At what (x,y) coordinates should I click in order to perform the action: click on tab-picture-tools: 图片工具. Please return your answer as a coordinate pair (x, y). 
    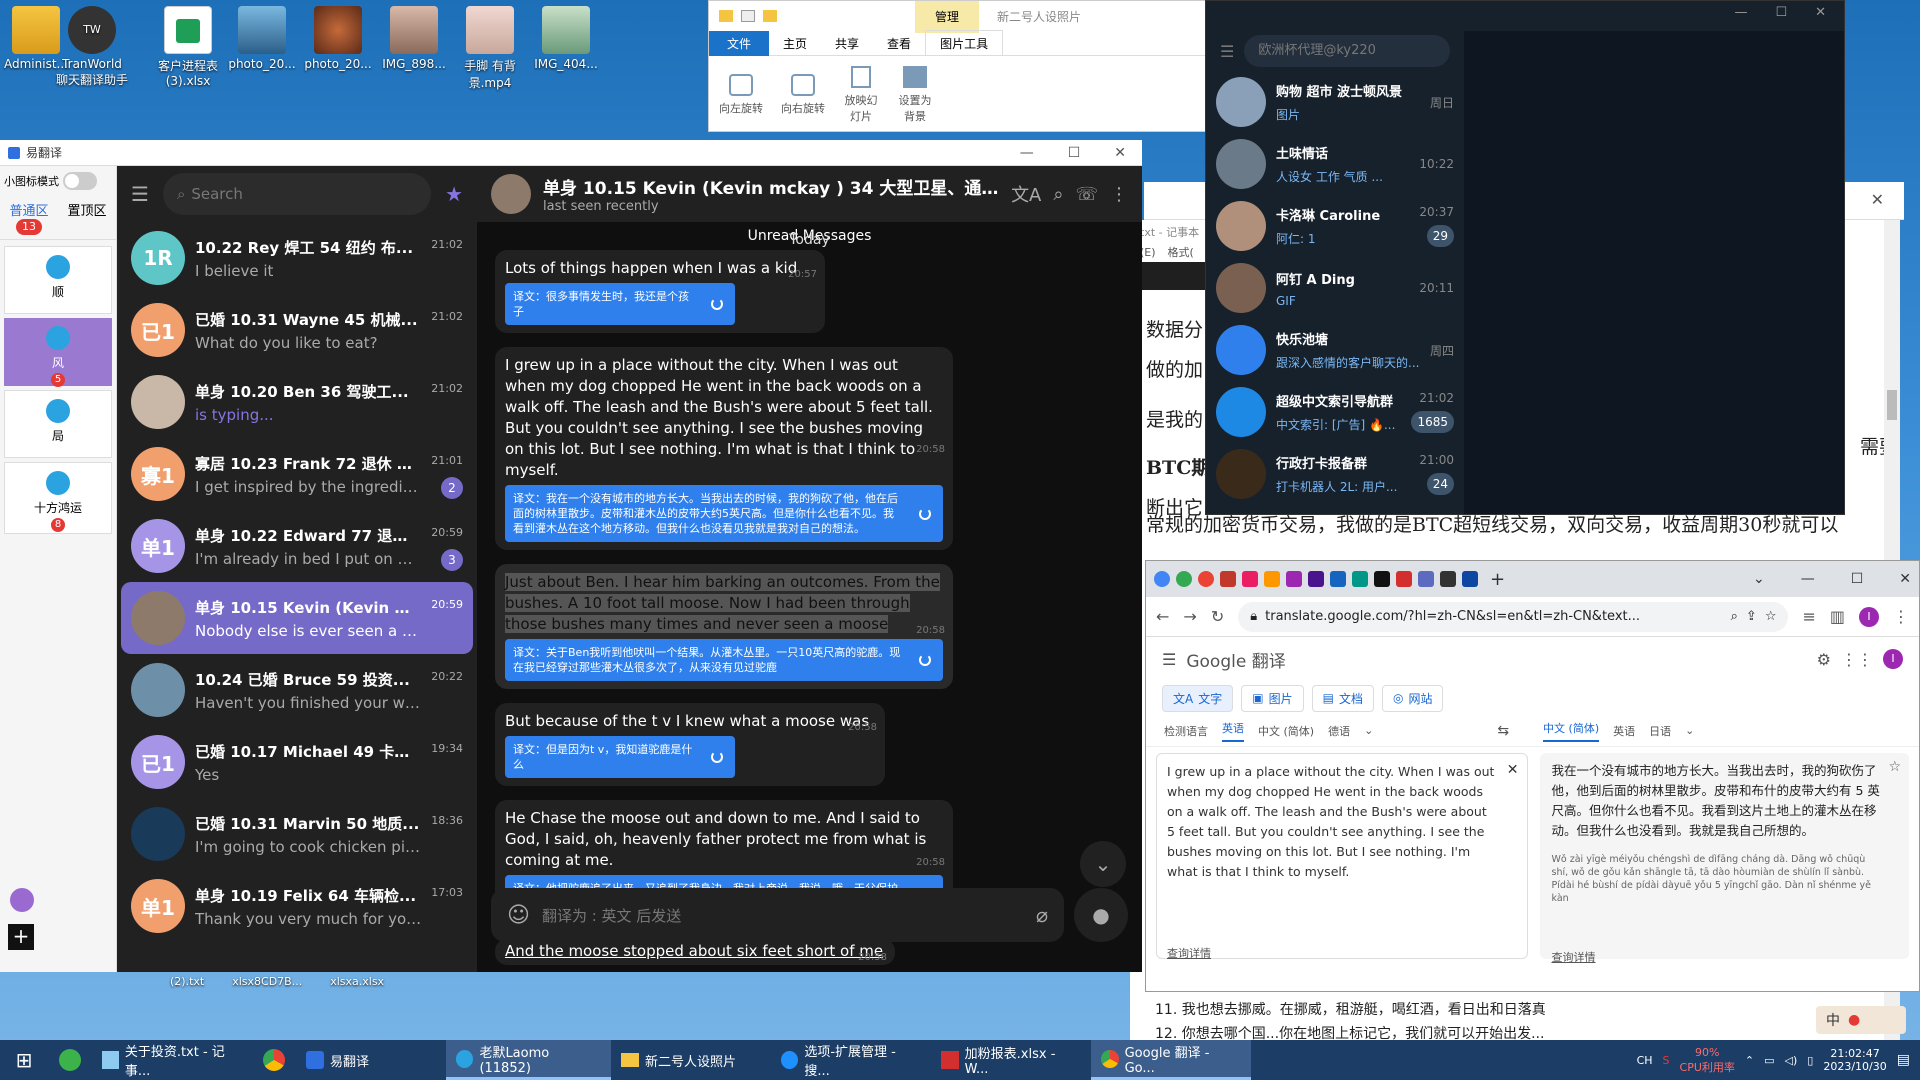
    Looking at the image, I should click on (964, 43).